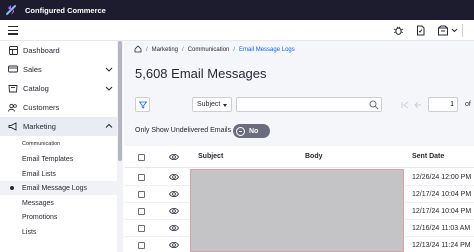 This screenshot has height=252, width=474. Describe the element at coordinates (41, 144) in the screenshot. I see `sidebar-section-label: Communication` at that location.